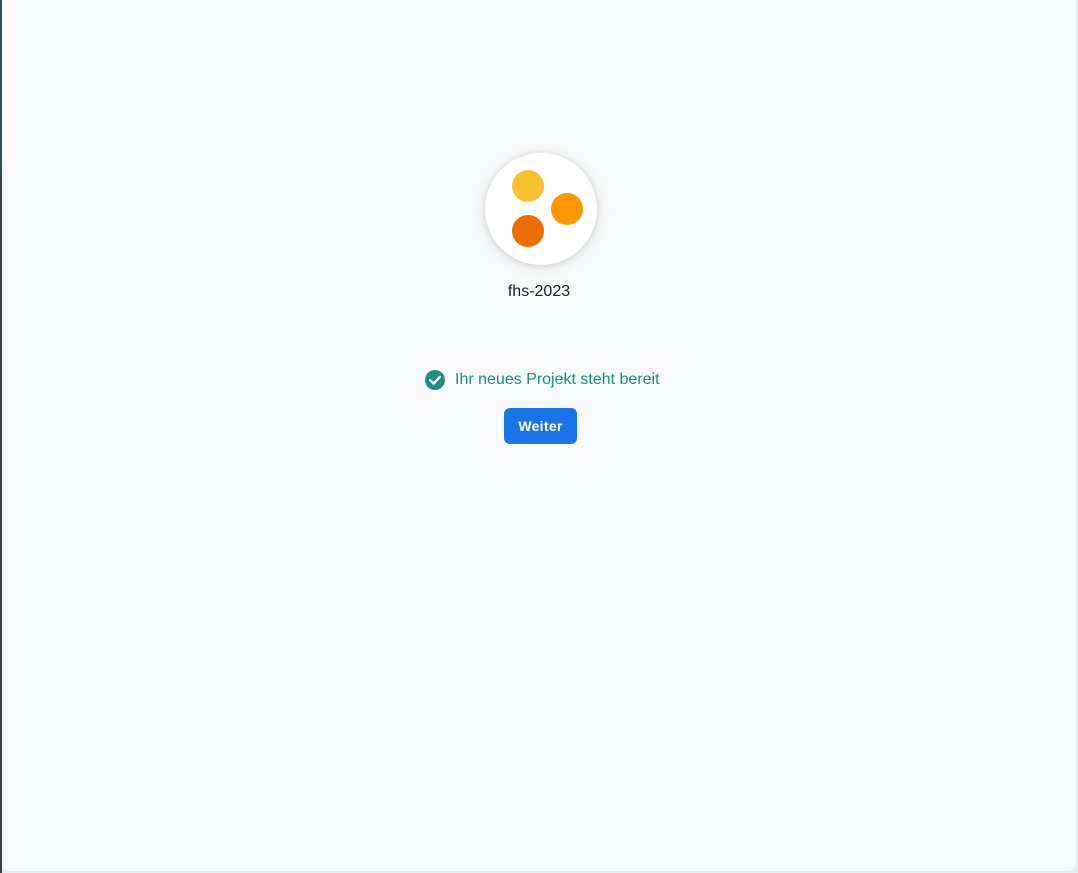  What do you see at coordinates (528, 231) in the screenshot?
I see `logo-dot-dark-orange` at bounding box center [528, 231].